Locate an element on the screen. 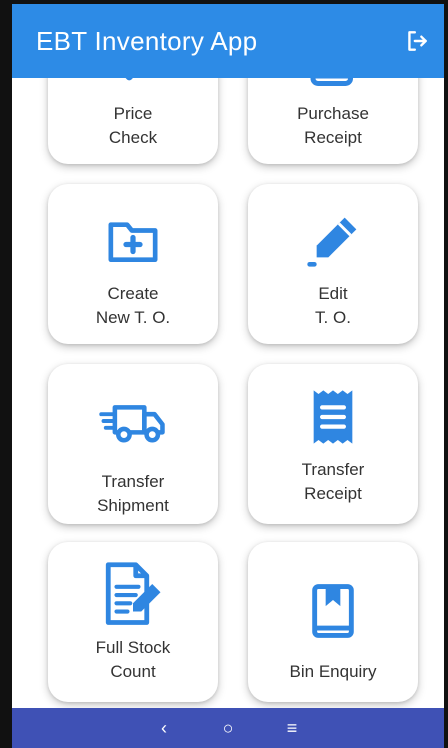 Image resolution: width=448 pixels, height=748 pixels. tile-label: Transfer Receipt is located at coordinates (333, 481).